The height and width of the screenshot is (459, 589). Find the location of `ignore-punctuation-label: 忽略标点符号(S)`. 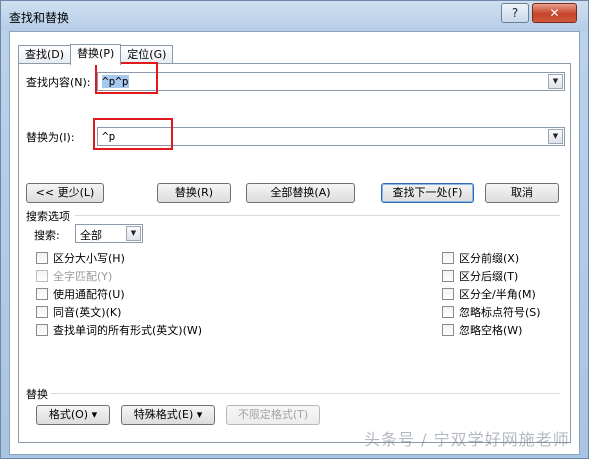

ignore-punctuation-label: 忽略标点符号(S) is located at coordinates (500, 312).